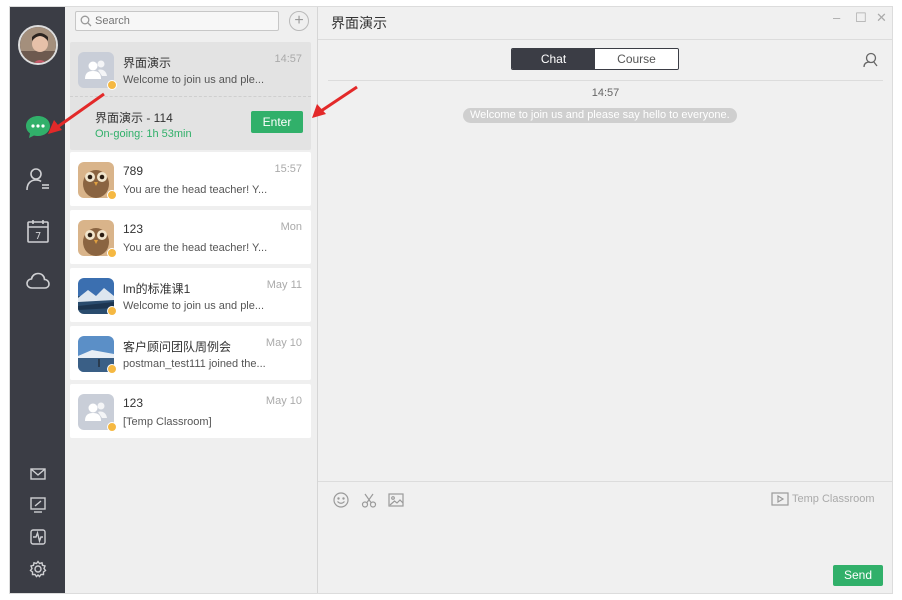  What do you see at coordinates (143, 134) in the screenshot?
I see `live-session-status: On-going: 1h 53min` at bounding box center [143, 134].